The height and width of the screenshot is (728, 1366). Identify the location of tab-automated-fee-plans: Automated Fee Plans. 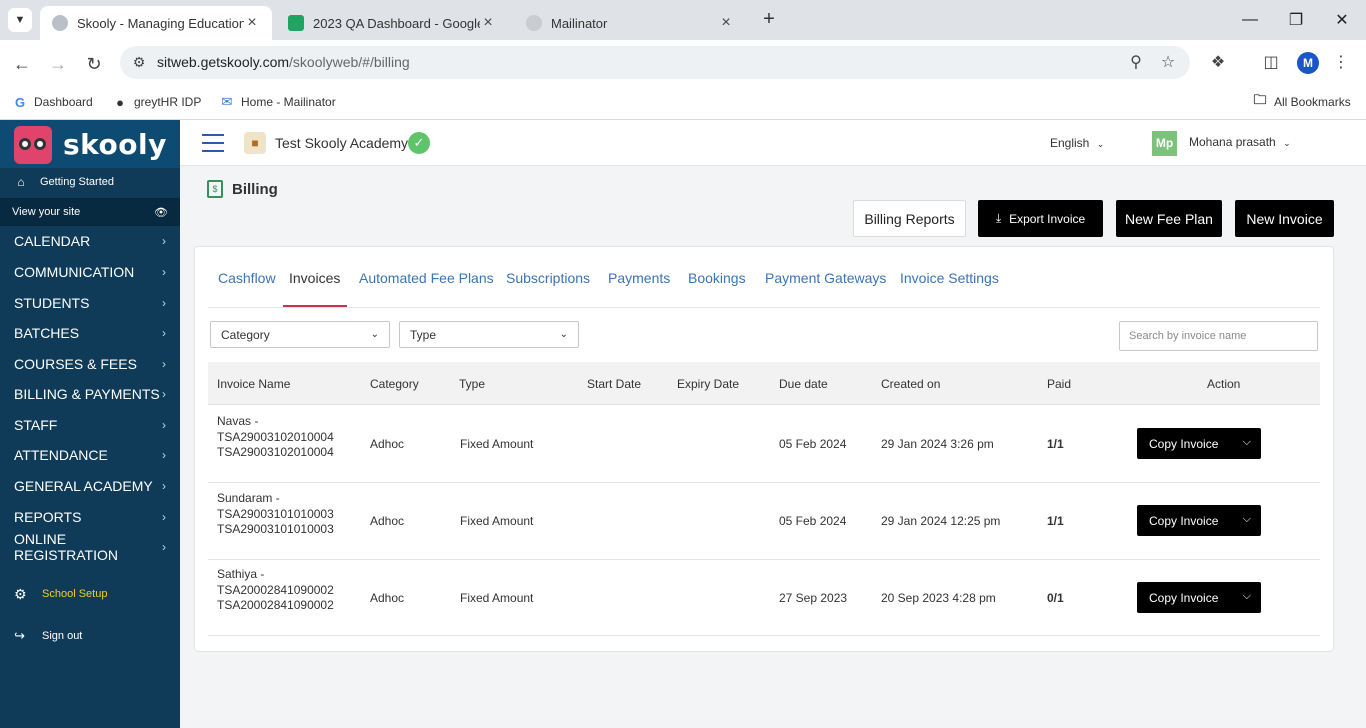
(426, 278).